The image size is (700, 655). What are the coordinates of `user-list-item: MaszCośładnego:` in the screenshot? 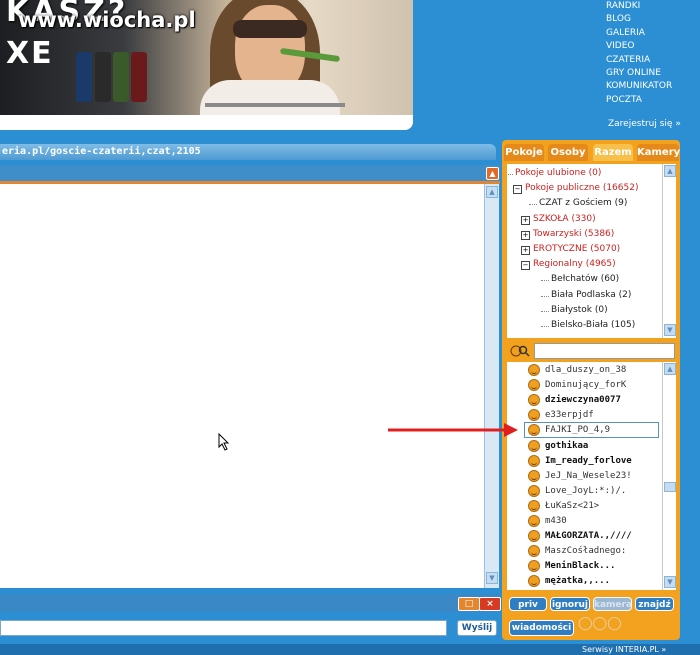 It's located at (584, 551).